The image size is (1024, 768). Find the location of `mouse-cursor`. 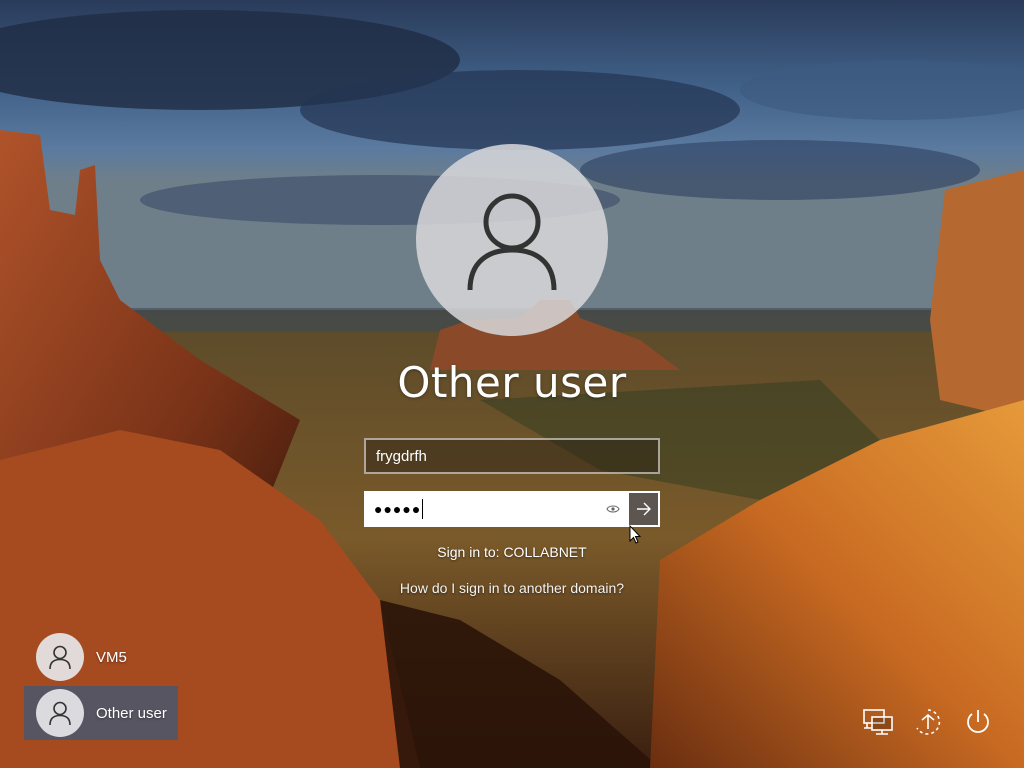

mouse-cursor is located at coordinates (635, 534).